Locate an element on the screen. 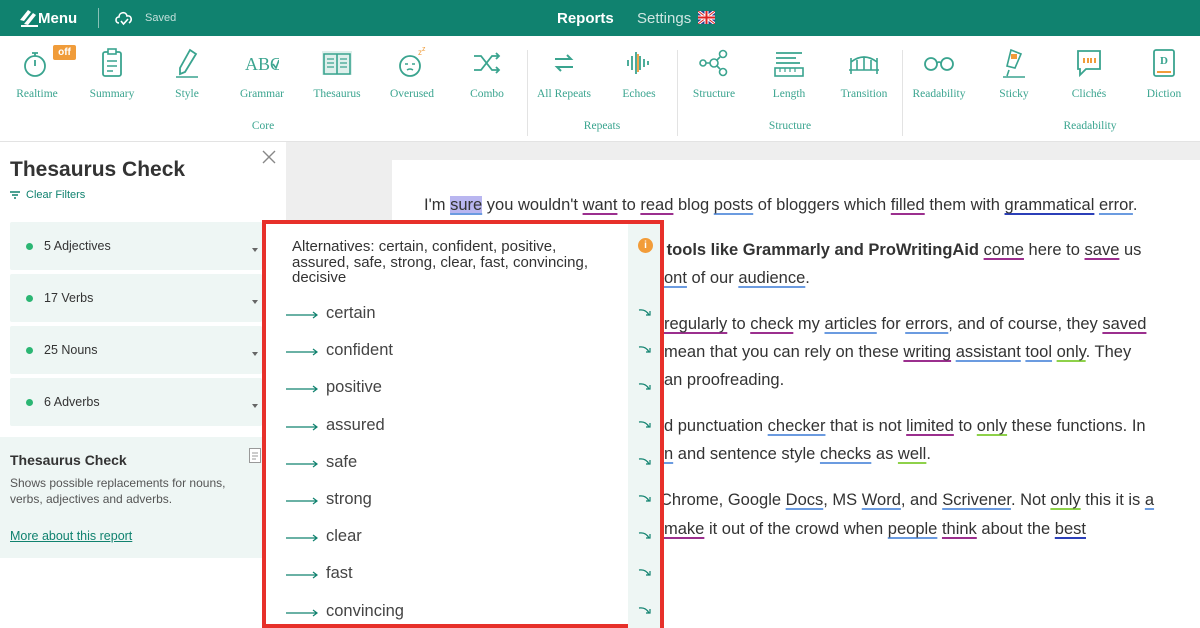 The image size is (1200, 628). alternative-option: safe is located at coordinates (468, 464).